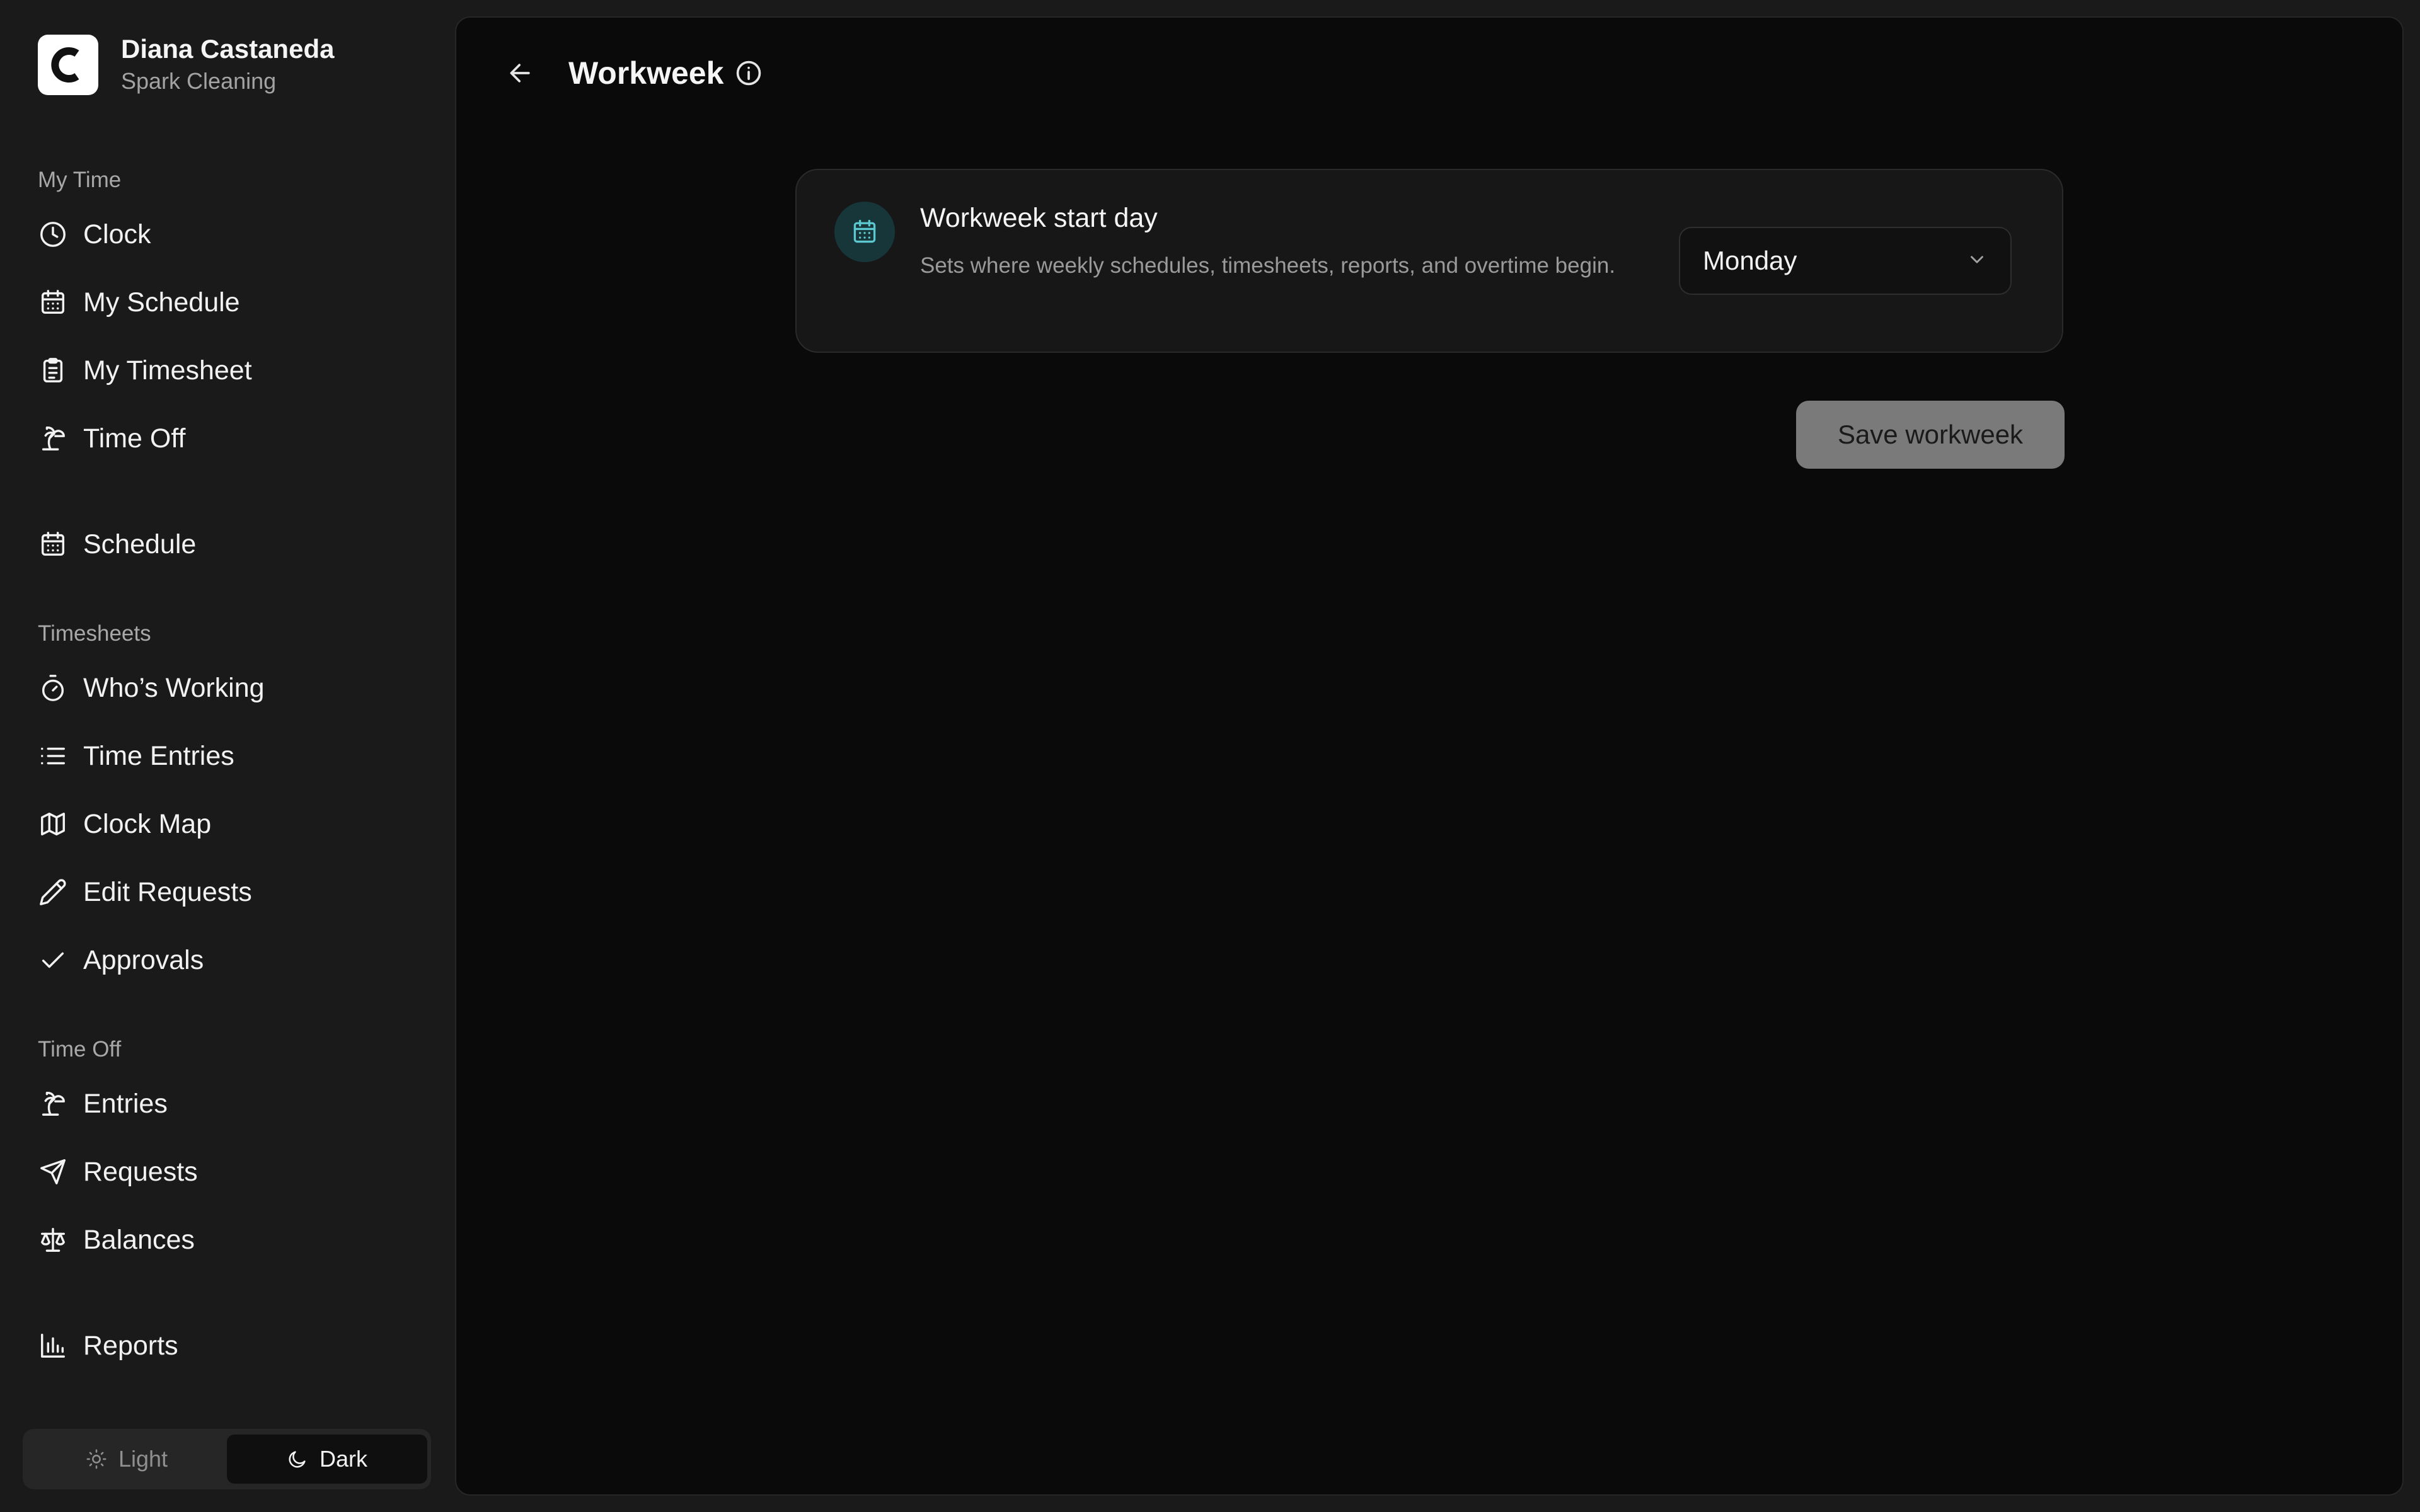 This screenshot has height=1512, width=2420. I want to click on select-value: Monday, so click(1750, 260).